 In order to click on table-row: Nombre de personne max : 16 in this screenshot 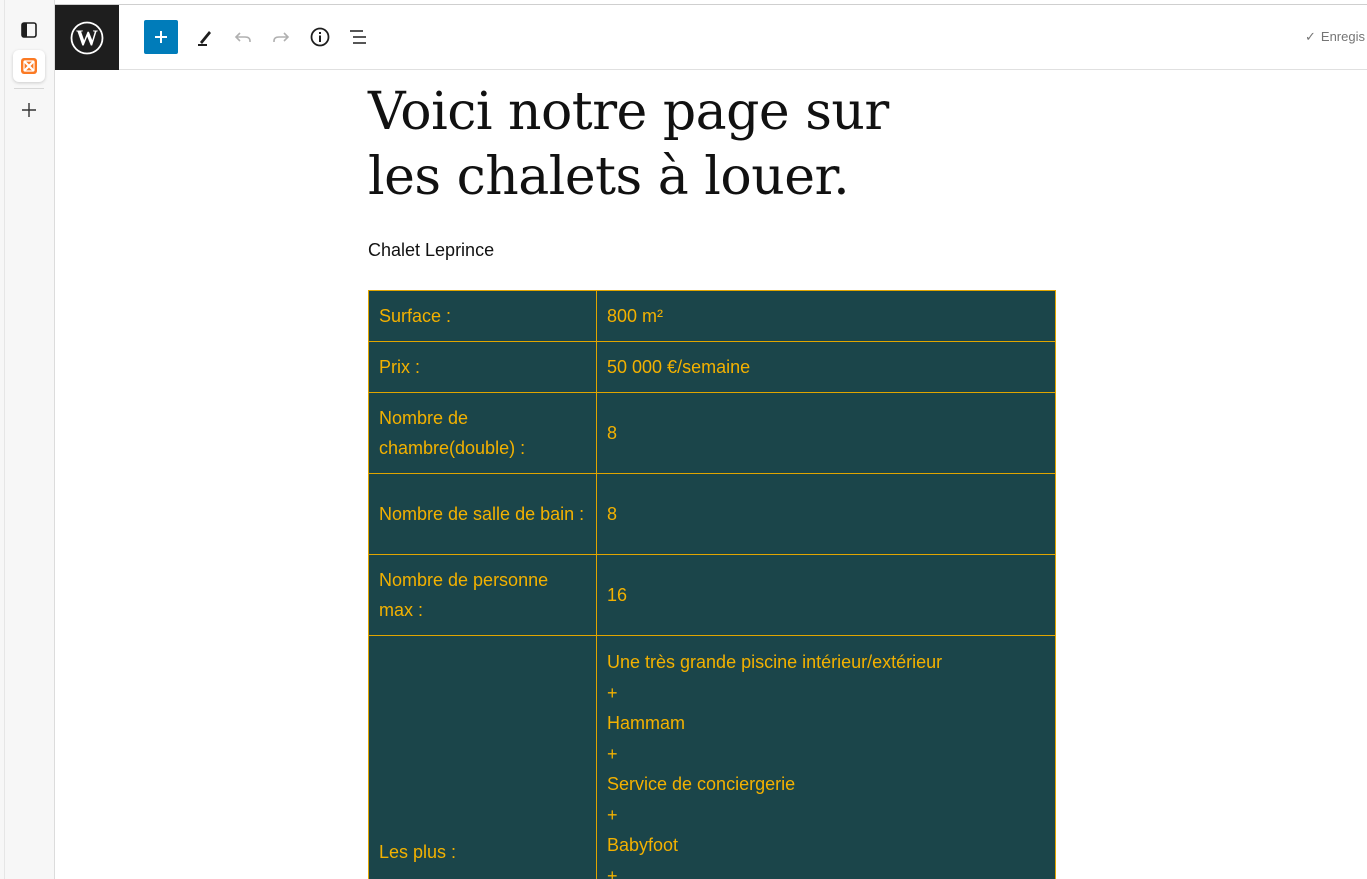, I will do `click(712, 595)`.